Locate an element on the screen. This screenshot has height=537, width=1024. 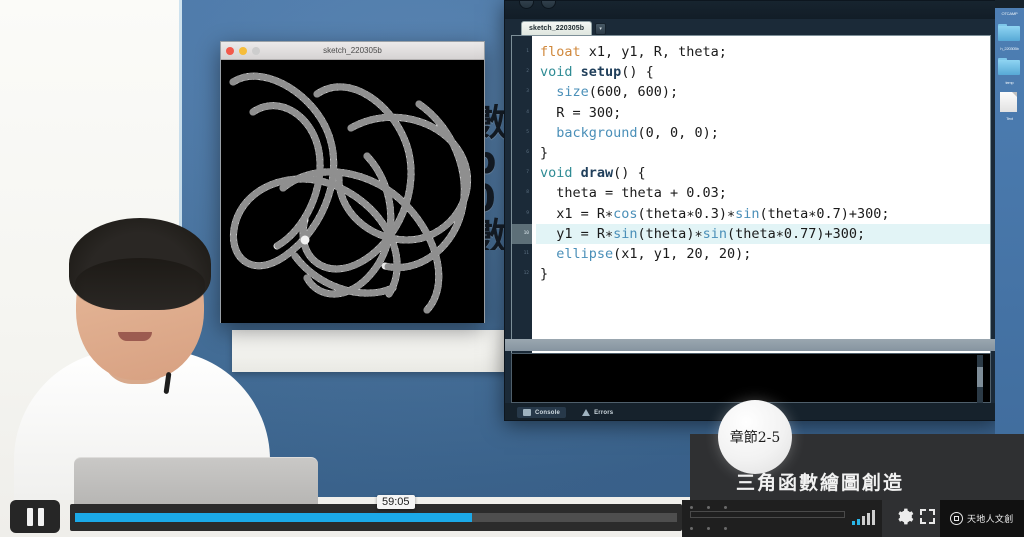
slide-white-panel is located at coordinates (374, 351).